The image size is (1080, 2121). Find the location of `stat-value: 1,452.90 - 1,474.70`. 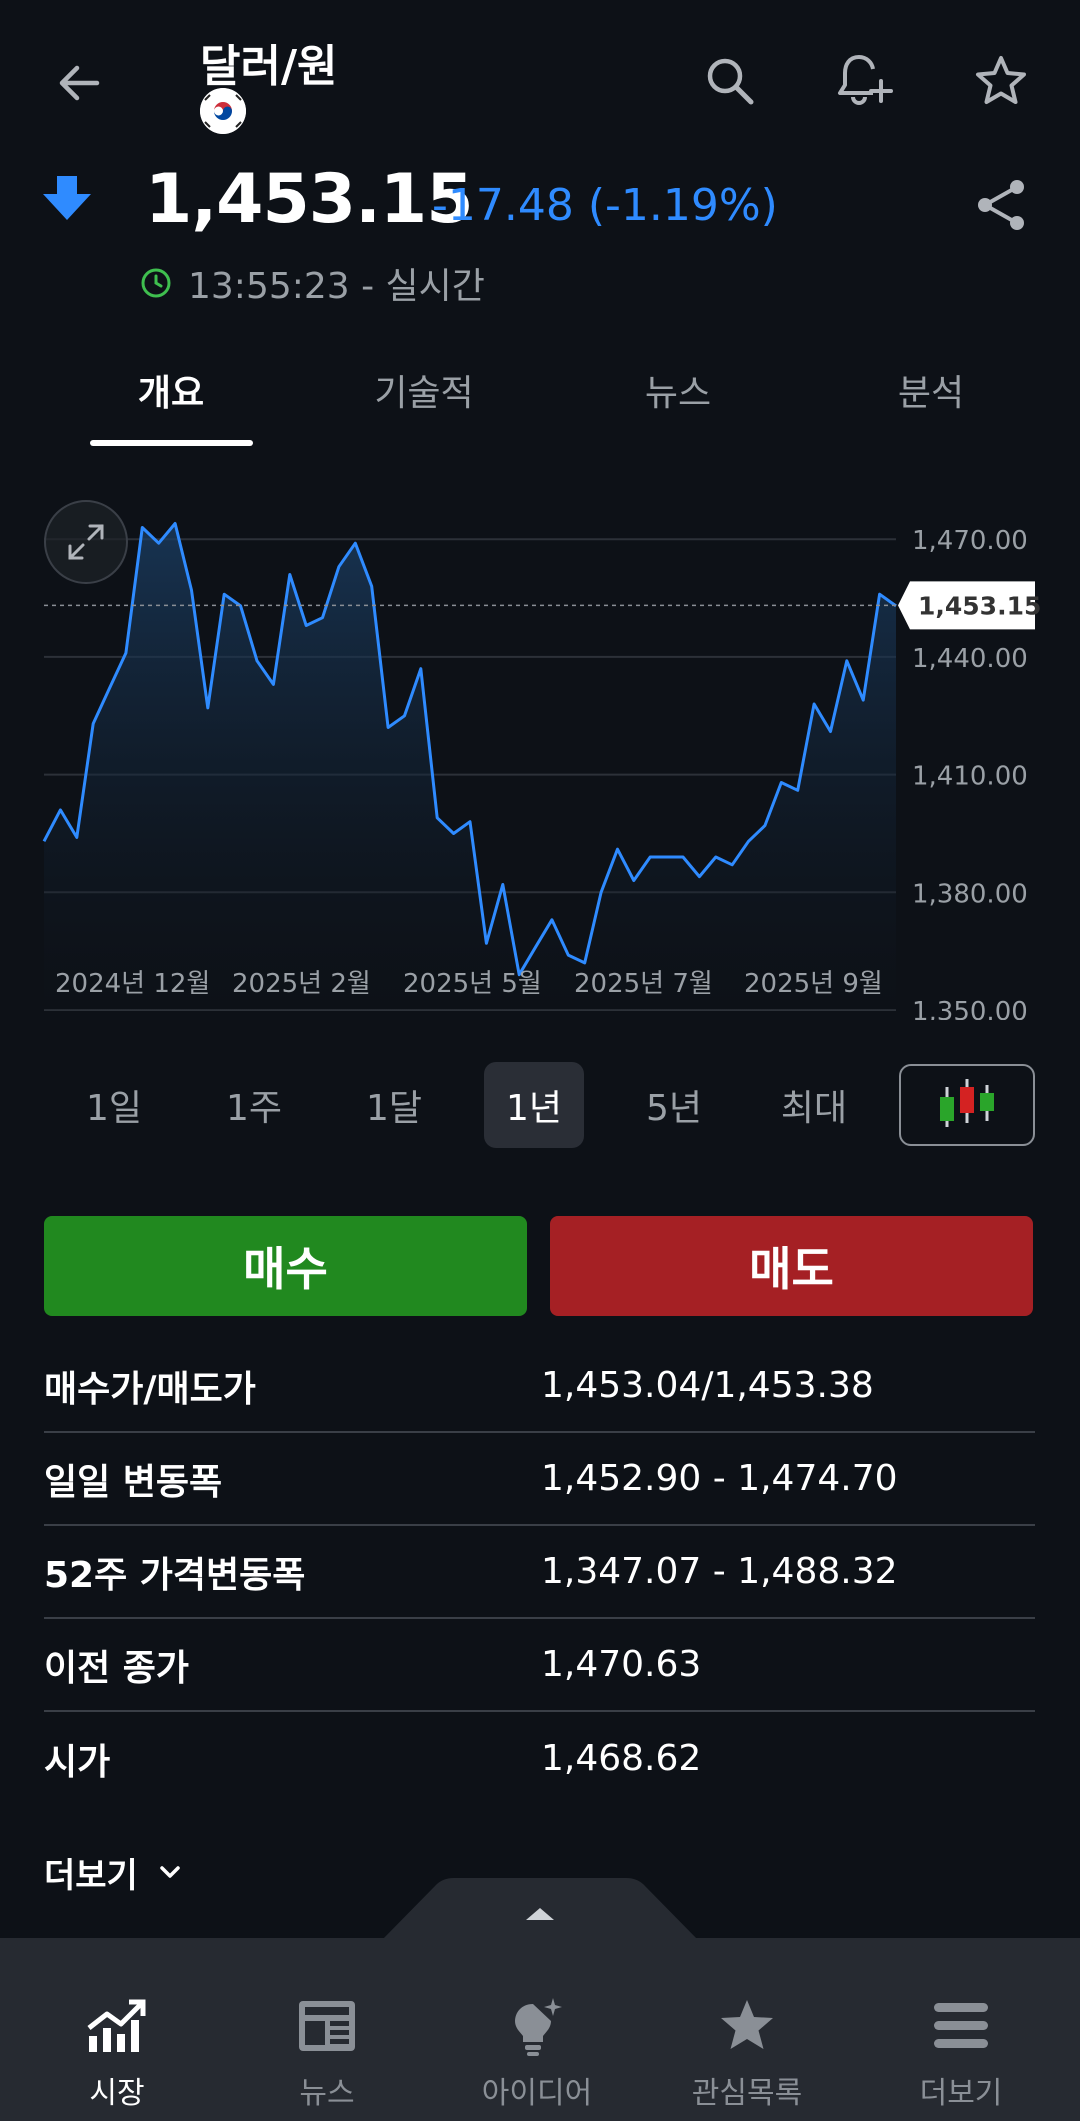

stat-value: 1,452.90 - 1,474.70 is located at coordinates (719, 1478).